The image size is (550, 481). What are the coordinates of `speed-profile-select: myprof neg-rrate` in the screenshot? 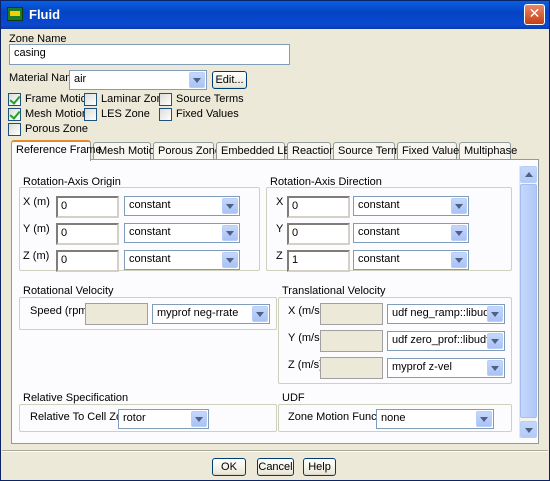 It's located at (211, 314).